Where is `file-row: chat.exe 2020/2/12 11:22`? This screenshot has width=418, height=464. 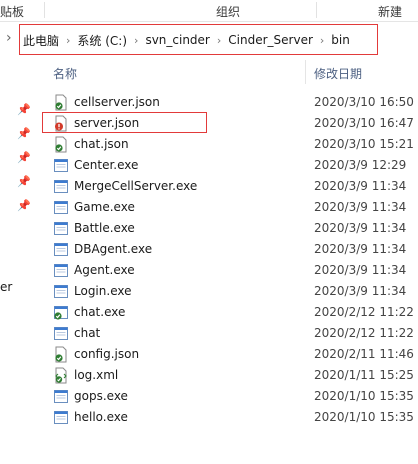 file-row: chat.exe 2020/2/12 11:22 is located at coordinates (229, 312).